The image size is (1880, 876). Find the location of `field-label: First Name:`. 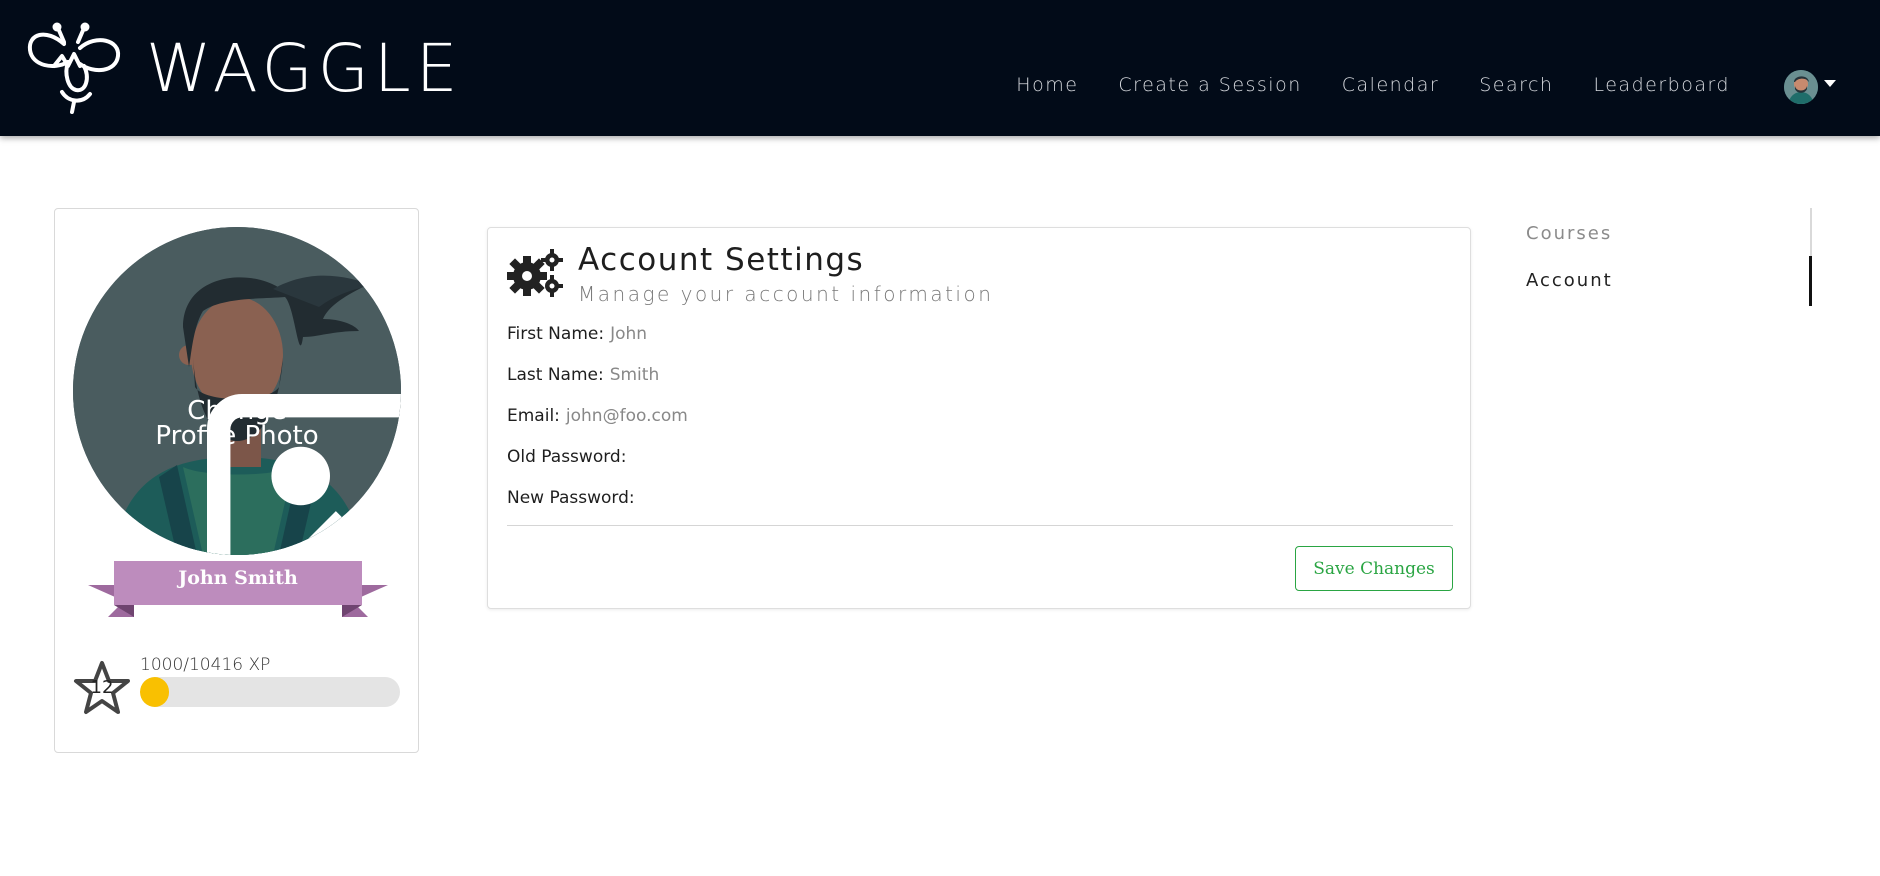

field-label: First Name: is located at coordinates (556, 334).